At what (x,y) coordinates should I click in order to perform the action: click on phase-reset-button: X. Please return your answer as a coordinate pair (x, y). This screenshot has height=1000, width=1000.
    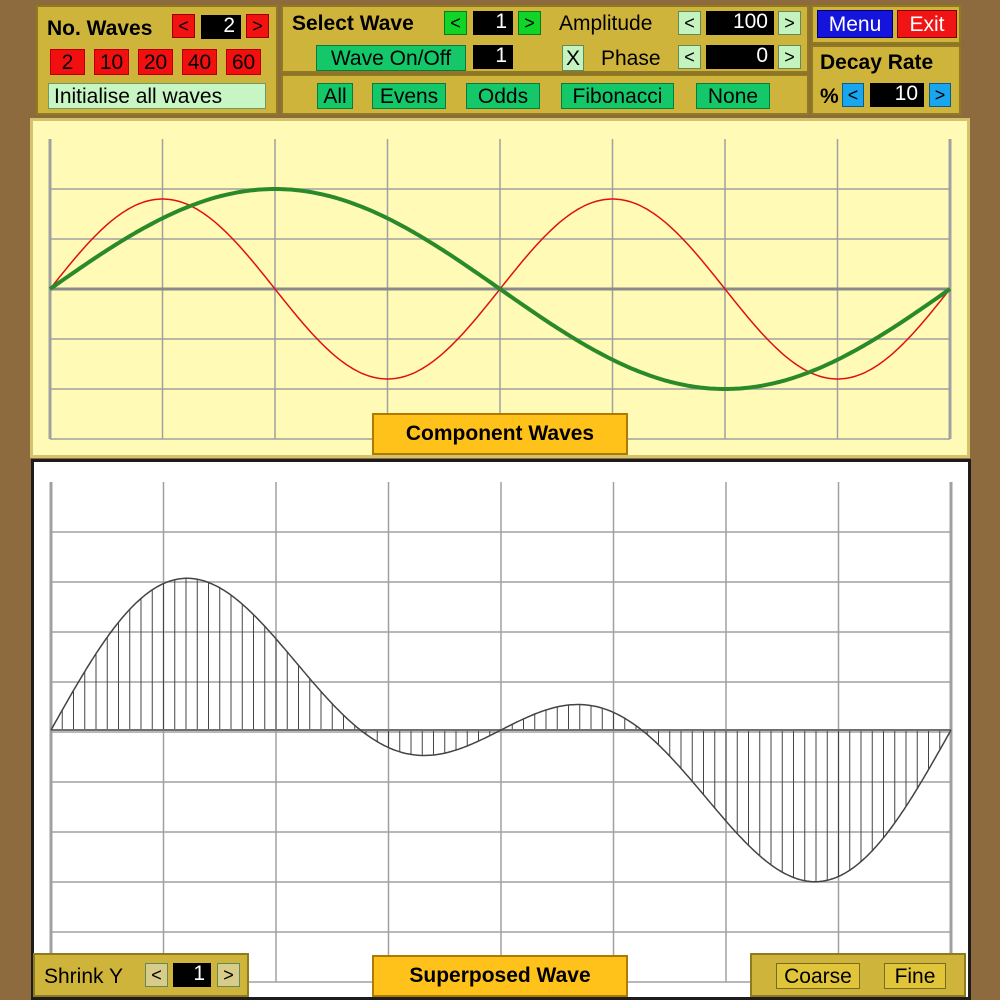
    Looking at the image, I should click on (573, 58).